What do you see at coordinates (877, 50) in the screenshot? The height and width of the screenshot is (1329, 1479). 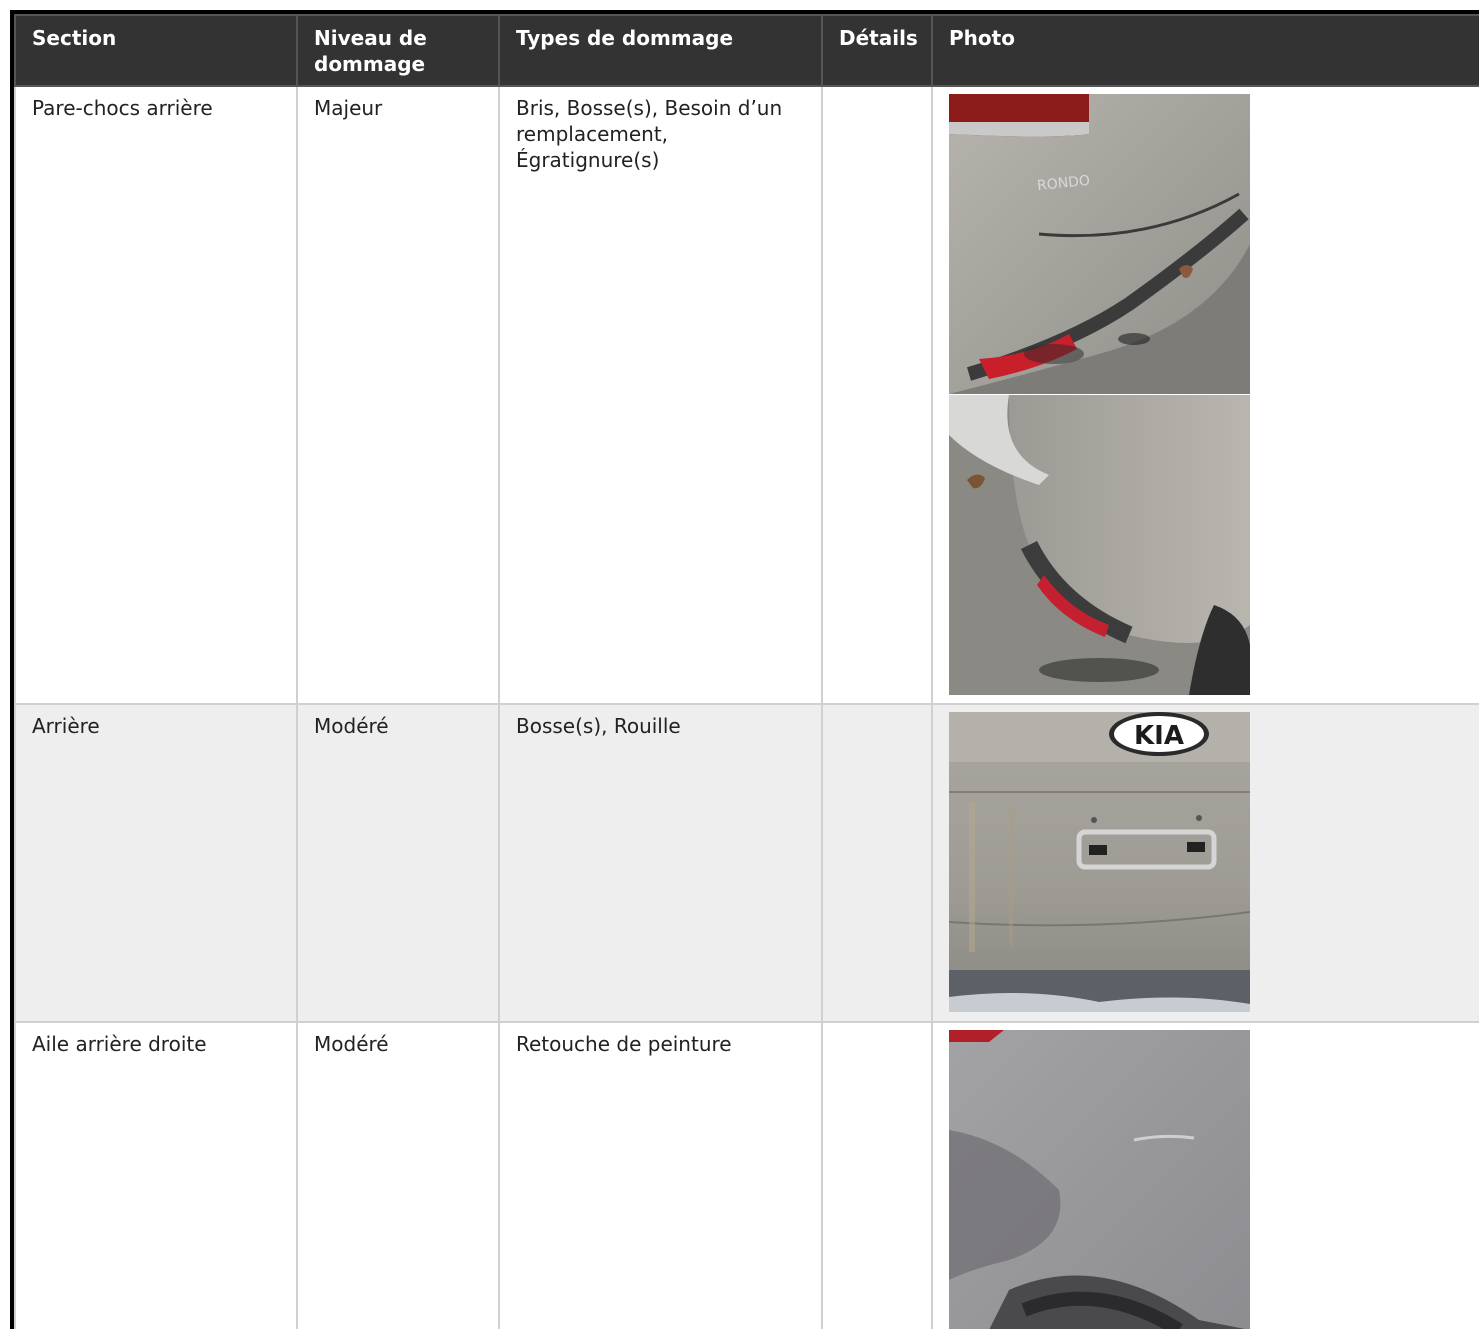 I see `header-details: Détails` at bounding box center [877, 50].